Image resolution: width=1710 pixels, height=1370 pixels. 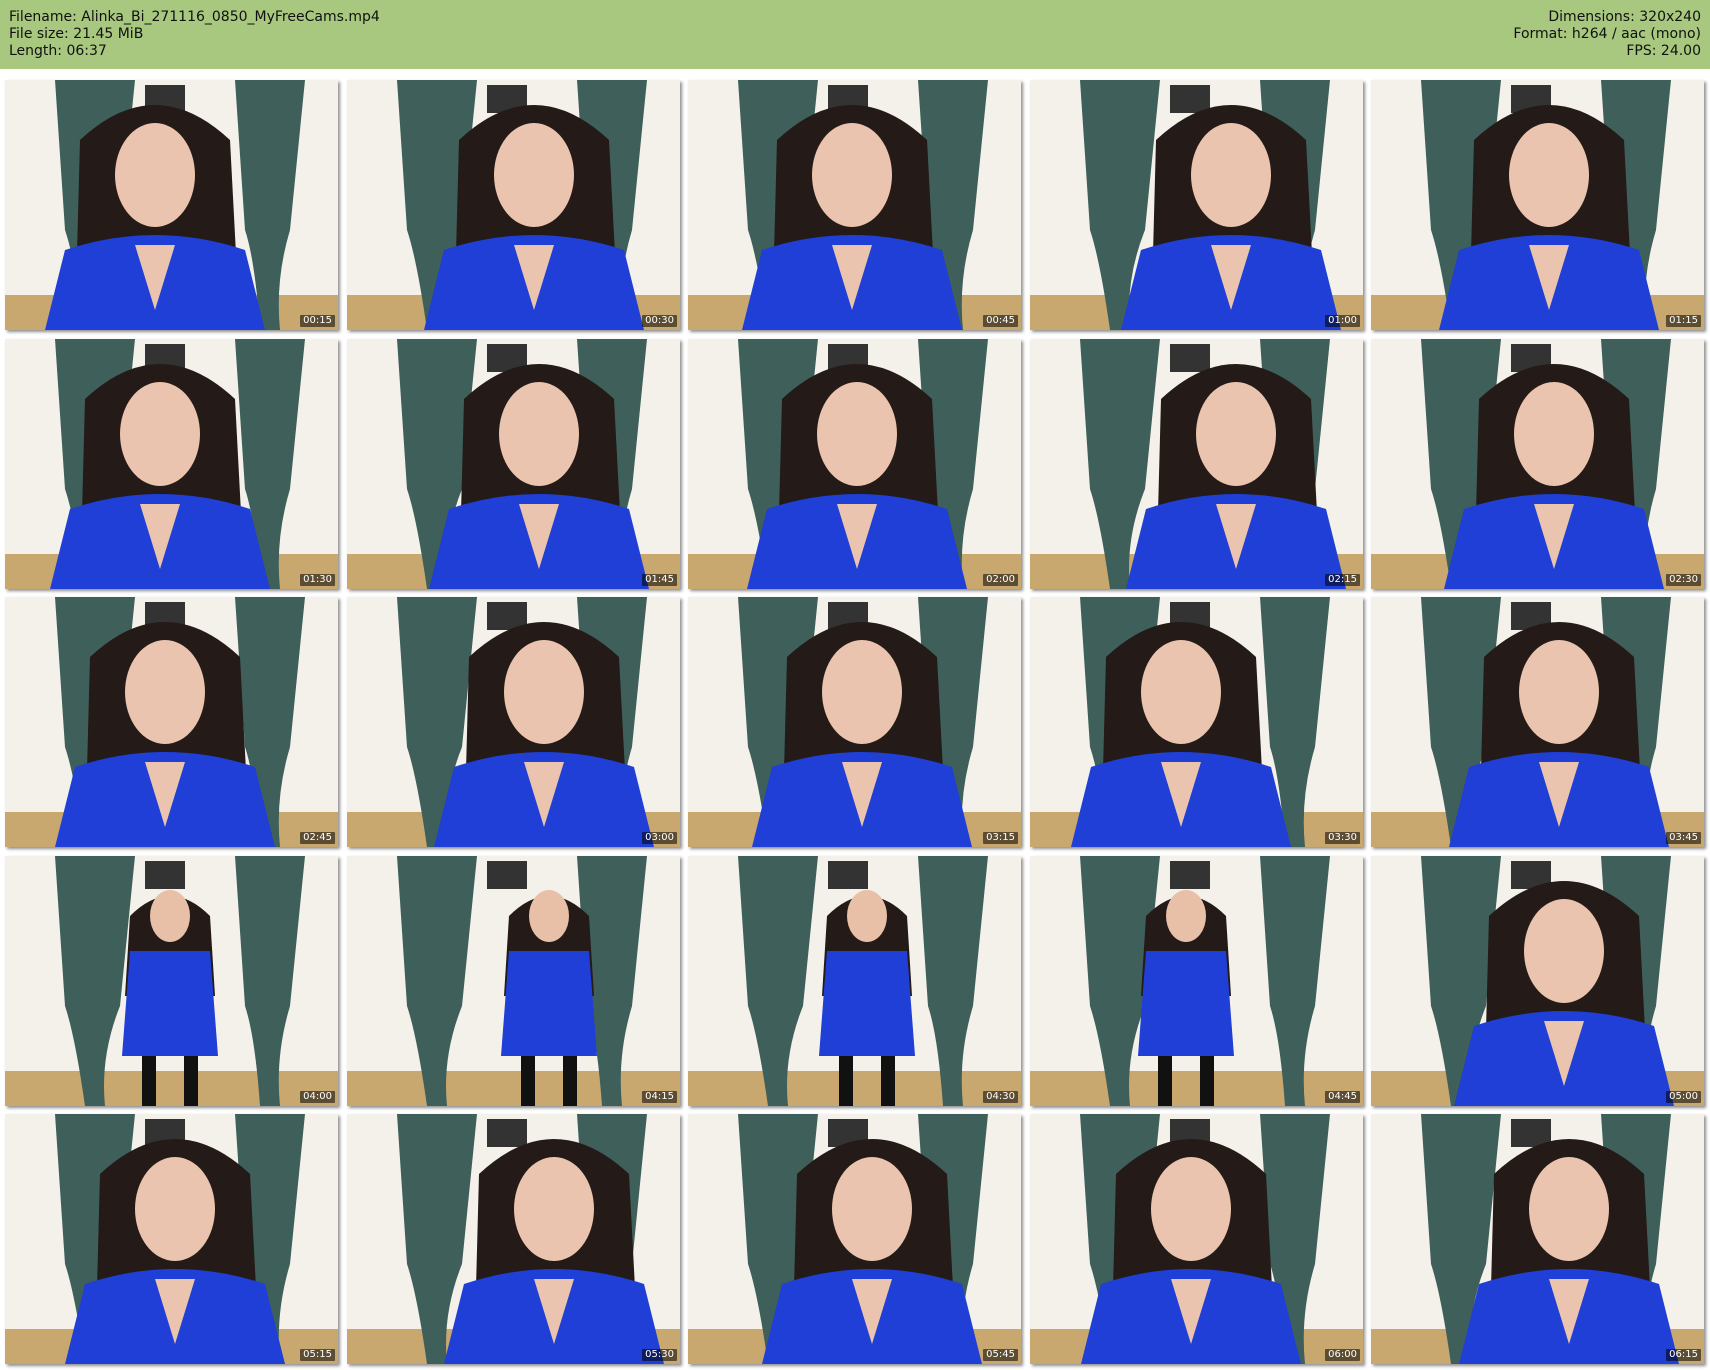 I want to click on timestamp-label: 00:45, so click(x=1000, y=321).